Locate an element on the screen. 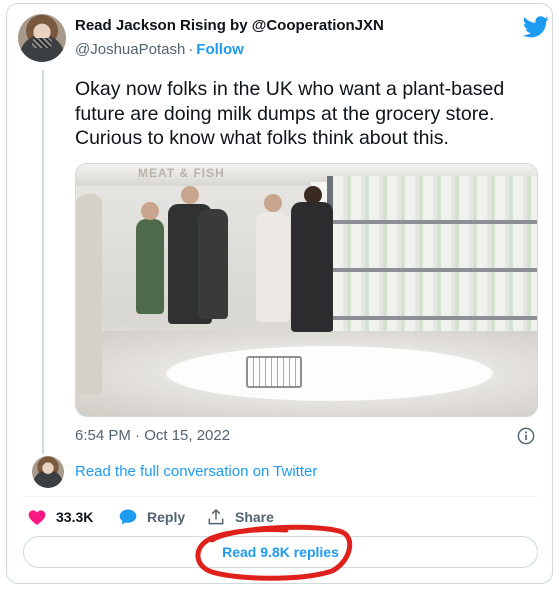 Image resolution: width=559 pixels, height=590 pixels. reply-bubble-icon is located at coordinates (128, 517).